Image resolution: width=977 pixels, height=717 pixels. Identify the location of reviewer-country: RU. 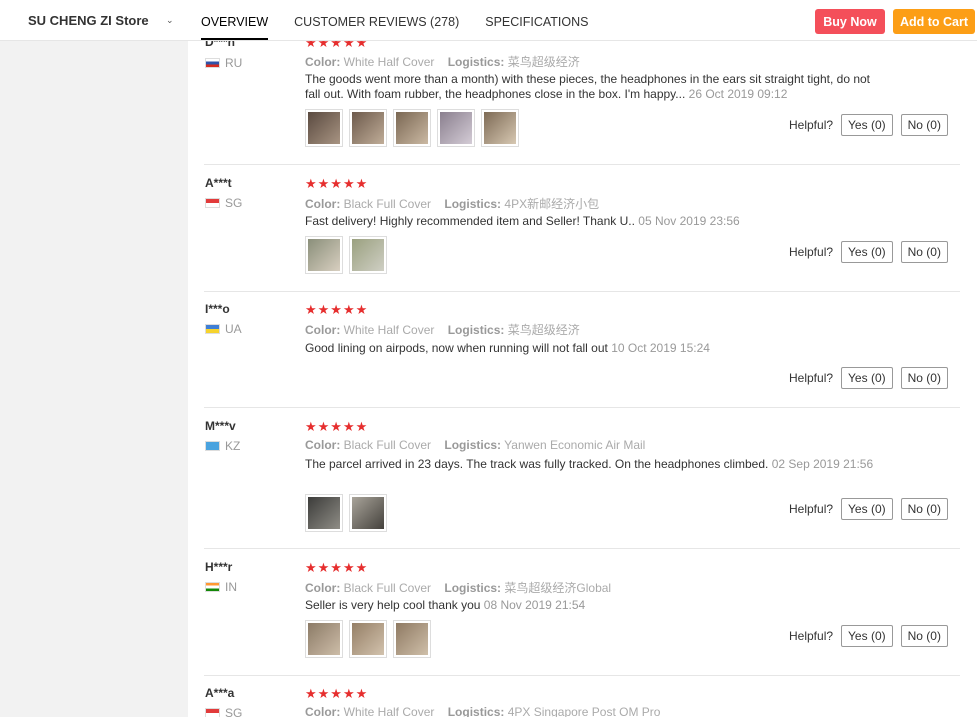
(223, 63).